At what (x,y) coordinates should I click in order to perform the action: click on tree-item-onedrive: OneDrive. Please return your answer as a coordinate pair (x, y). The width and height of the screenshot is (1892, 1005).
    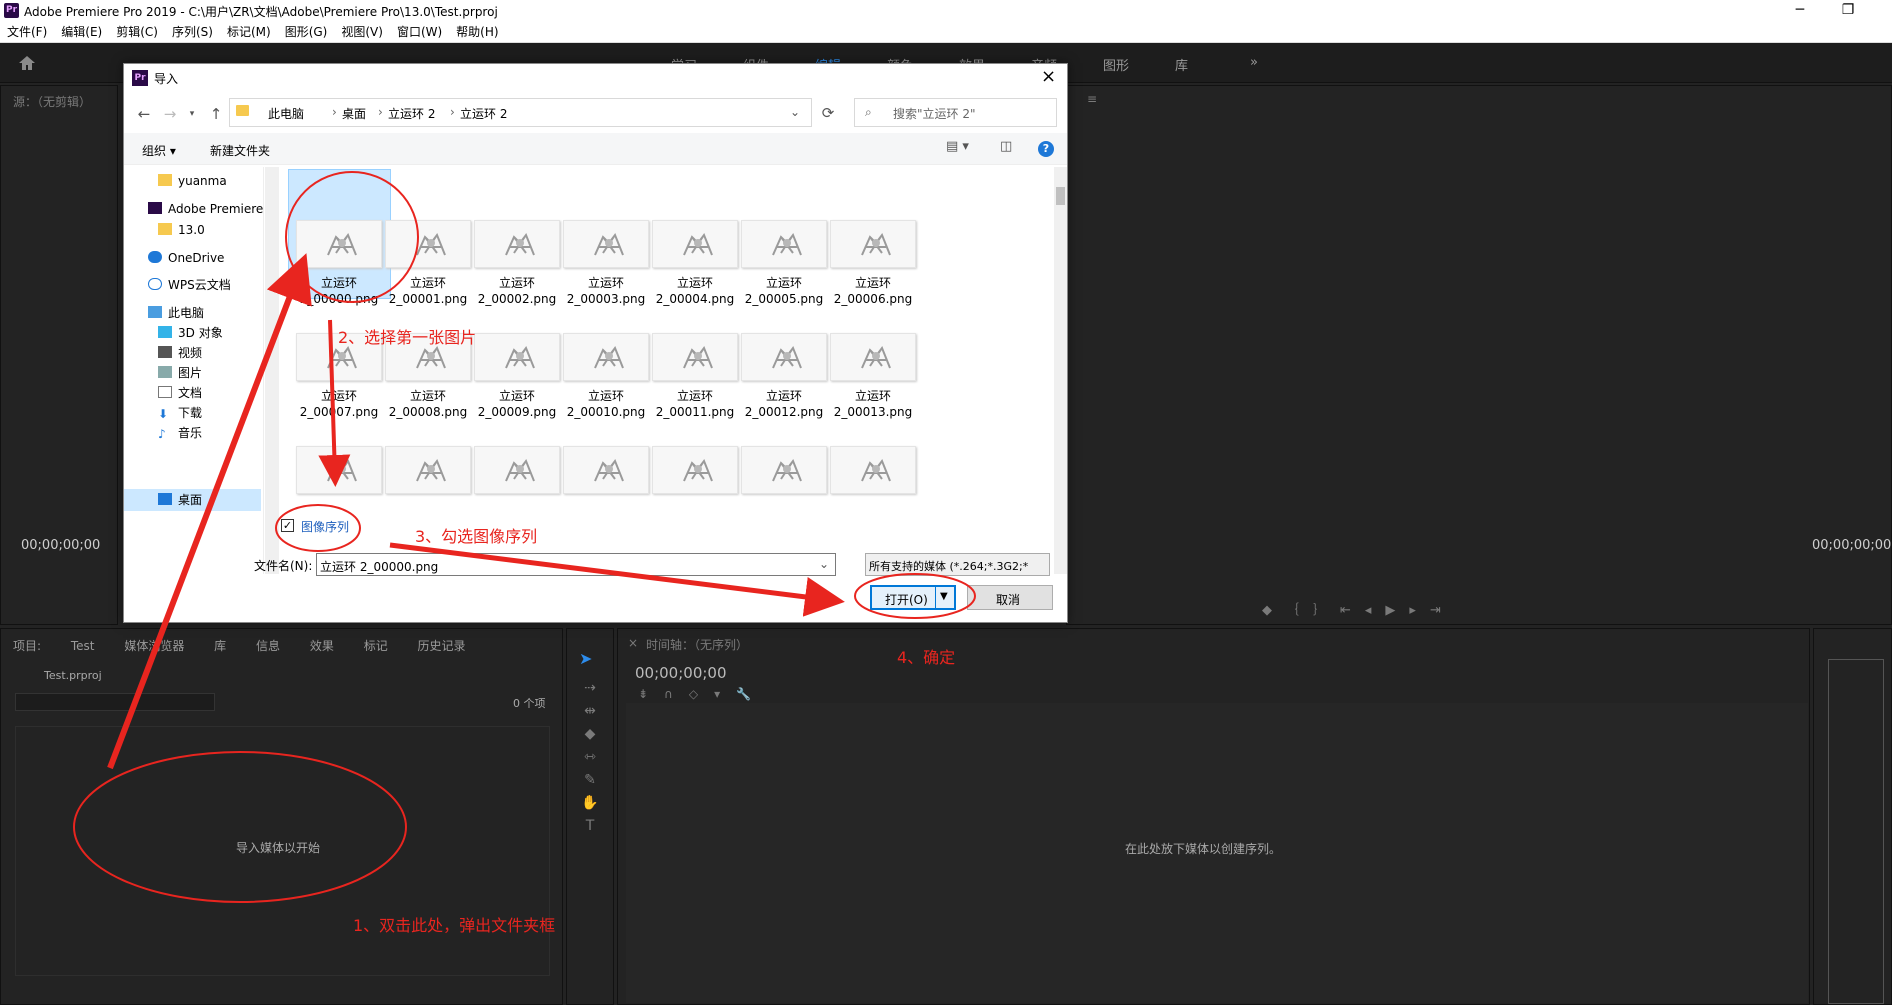
    Looking at the image, I should click on (186, 258).